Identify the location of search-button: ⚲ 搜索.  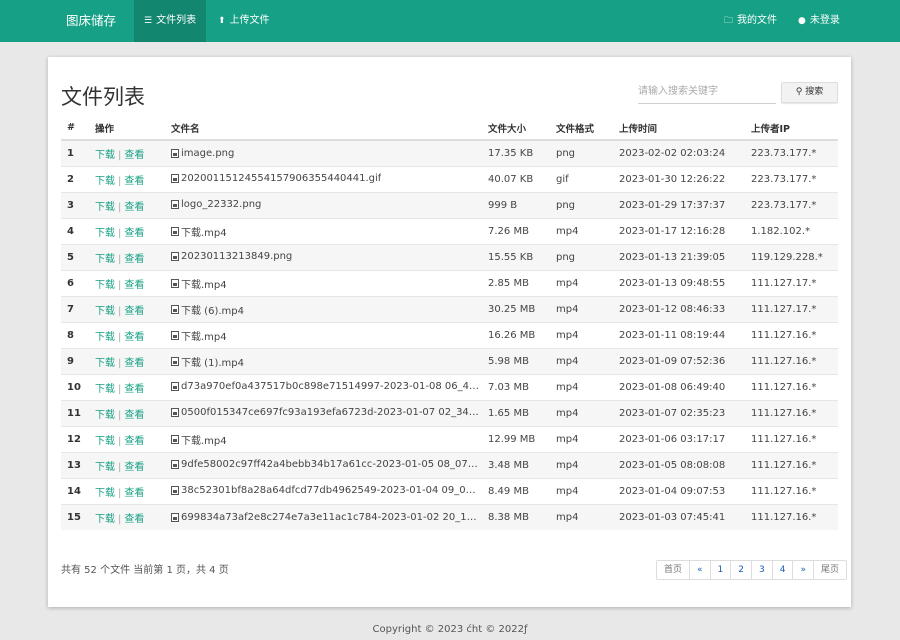
(809, 92).